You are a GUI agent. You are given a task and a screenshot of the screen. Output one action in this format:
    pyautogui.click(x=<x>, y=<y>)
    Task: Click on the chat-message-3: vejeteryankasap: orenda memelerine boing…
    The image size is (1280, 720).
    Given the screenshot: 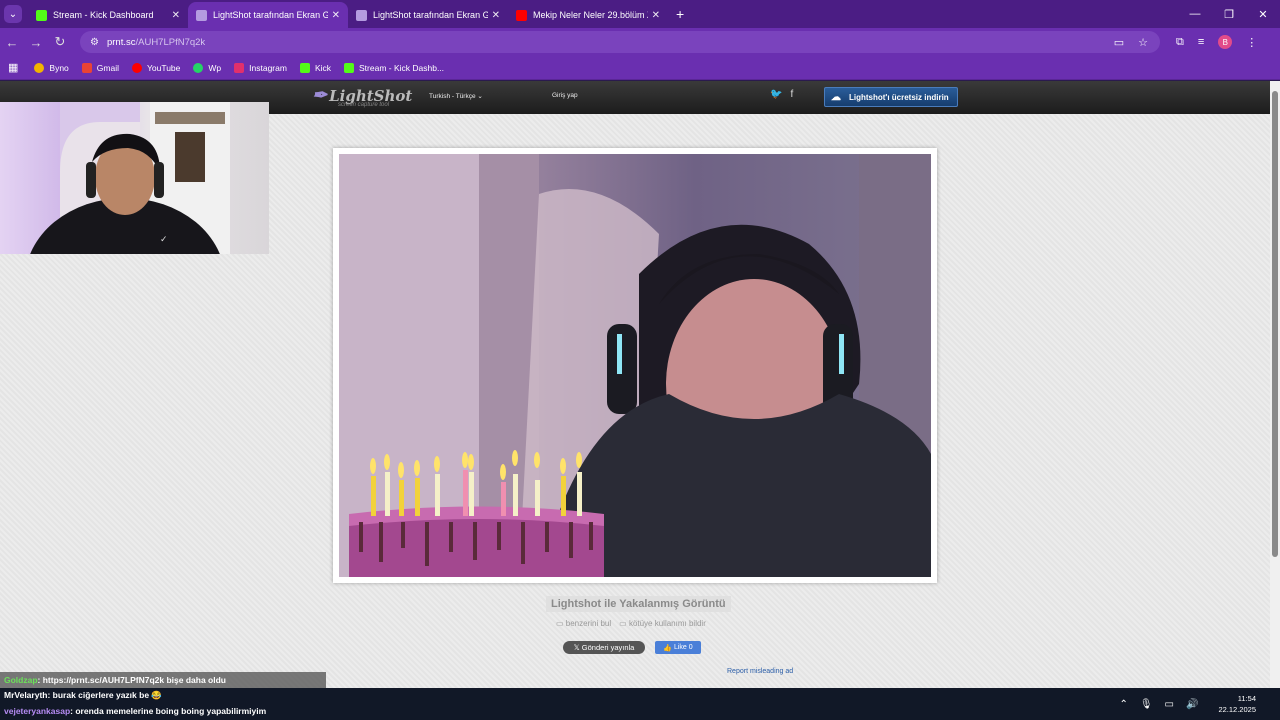 What is the action you would take?
    pyautogui.click(x=135, y=711)
    